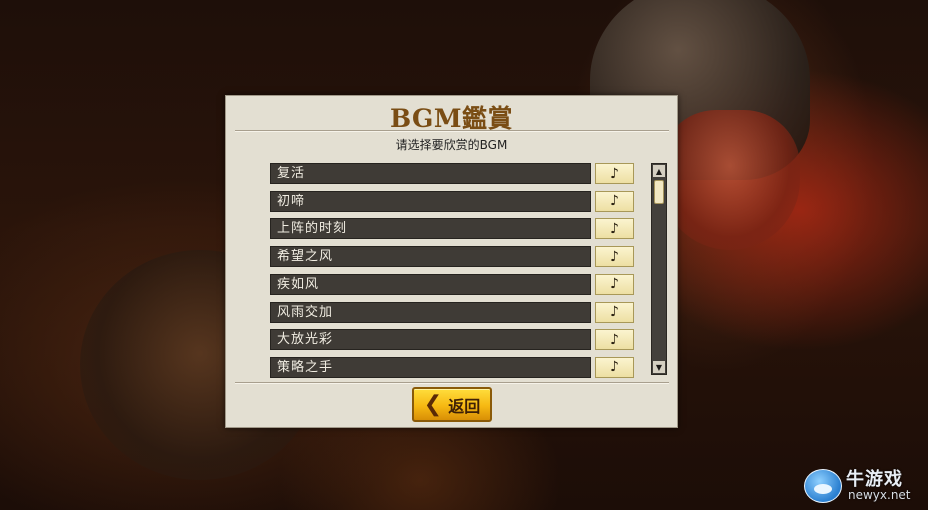  What do you see at coordinates (430, 340) in the screenshot?
I see `track-name: 大放光彩` at bounding box center [430, 340].